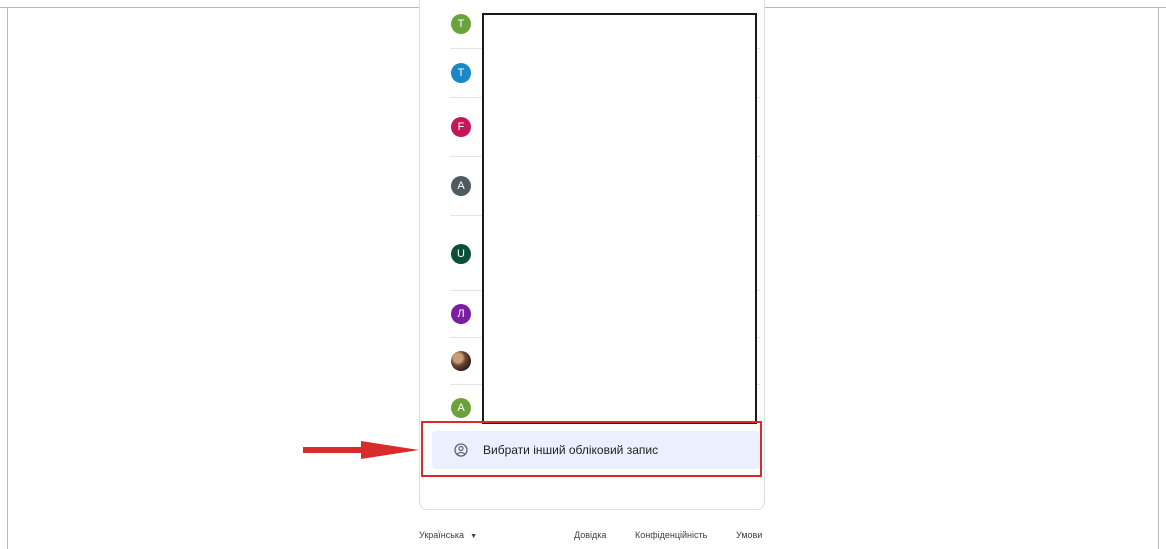 Image resolution: width=1166 pixels, height=549 pixels. I want to click on avatar-photo, so click(461, 361).